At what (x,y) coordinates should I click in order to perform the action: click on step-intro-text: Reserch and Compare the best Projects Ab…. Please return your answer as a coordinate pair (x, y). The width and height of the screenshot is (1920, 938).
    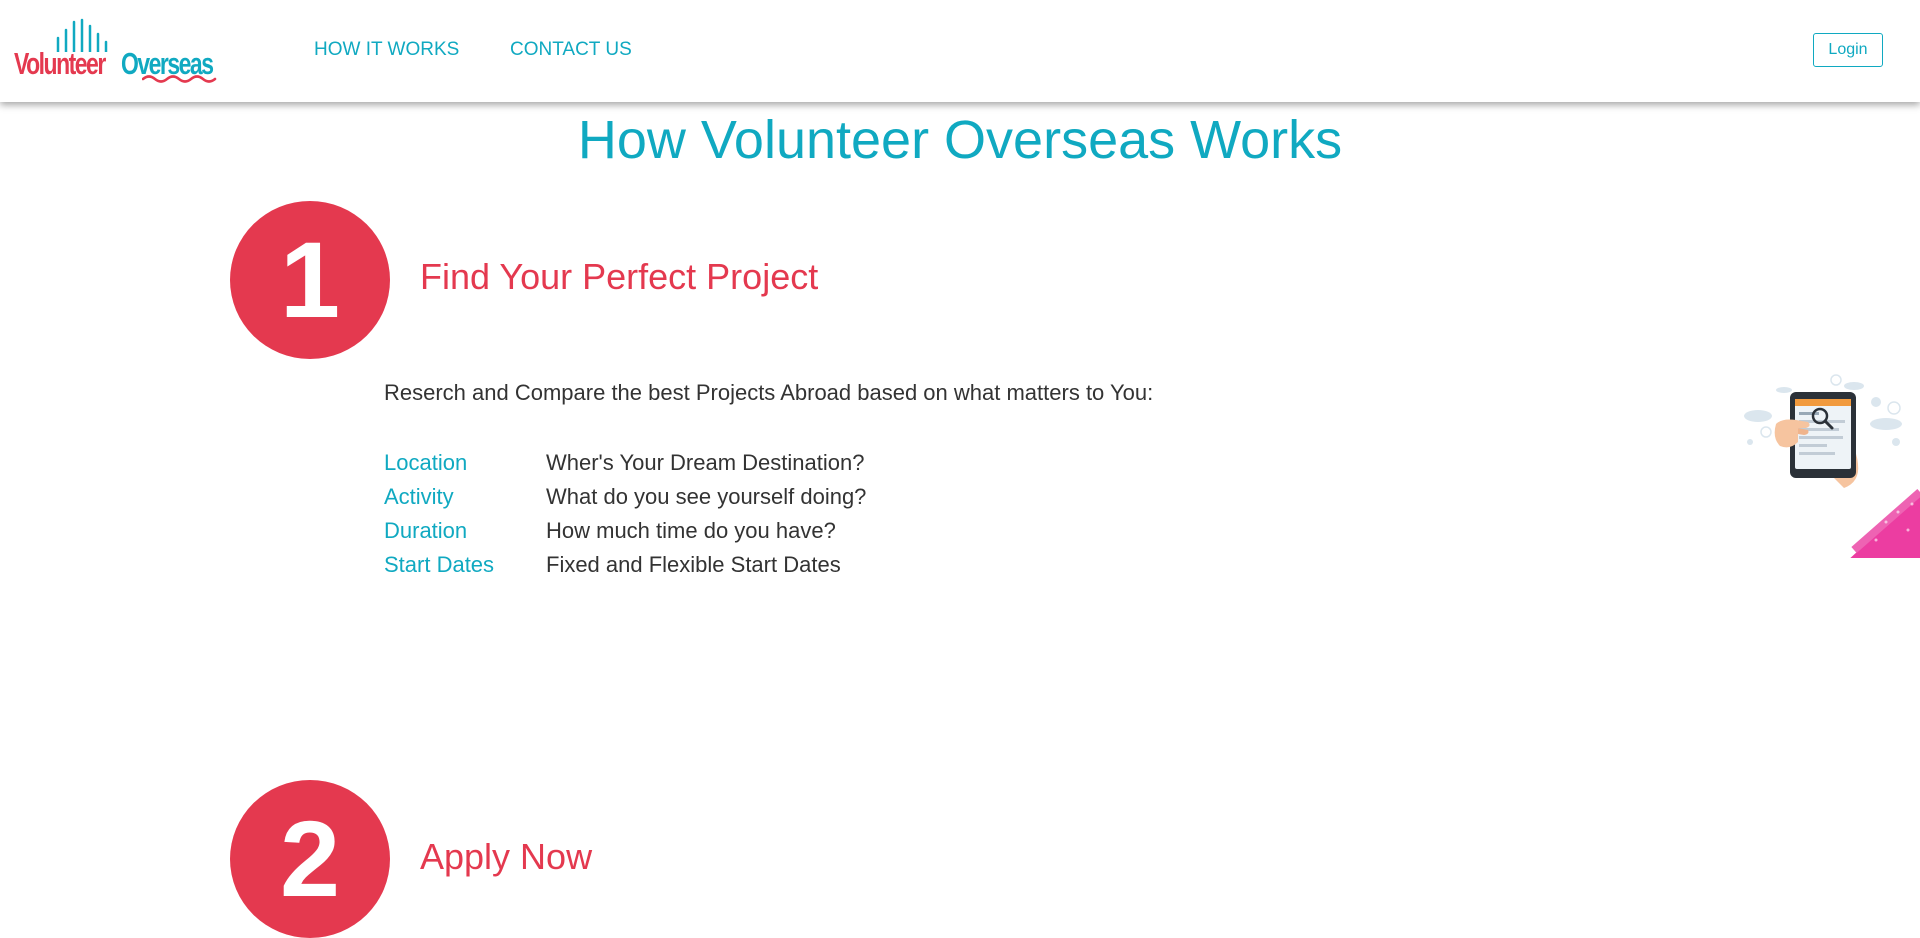
    Looking at the image, I should click on (769, 392).